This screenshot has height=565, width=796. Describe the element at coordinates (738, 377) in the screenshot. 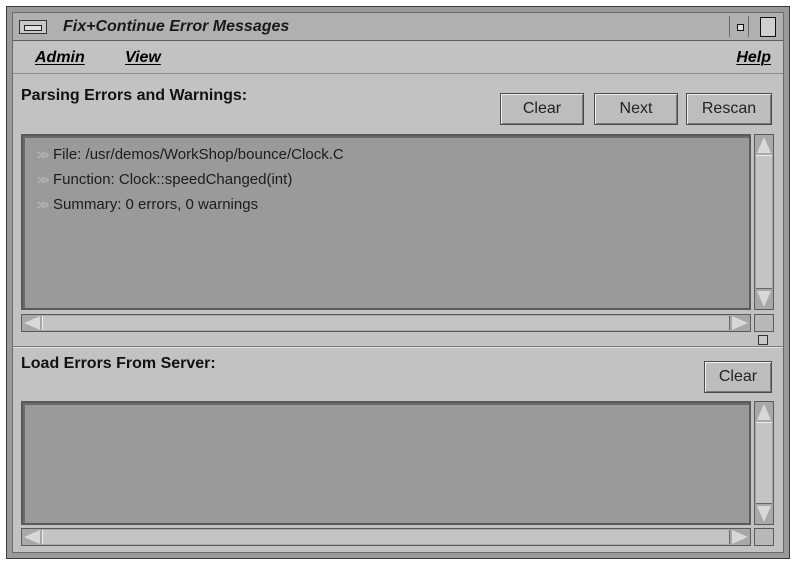

I see `server-clear-button: Clear` at that location.